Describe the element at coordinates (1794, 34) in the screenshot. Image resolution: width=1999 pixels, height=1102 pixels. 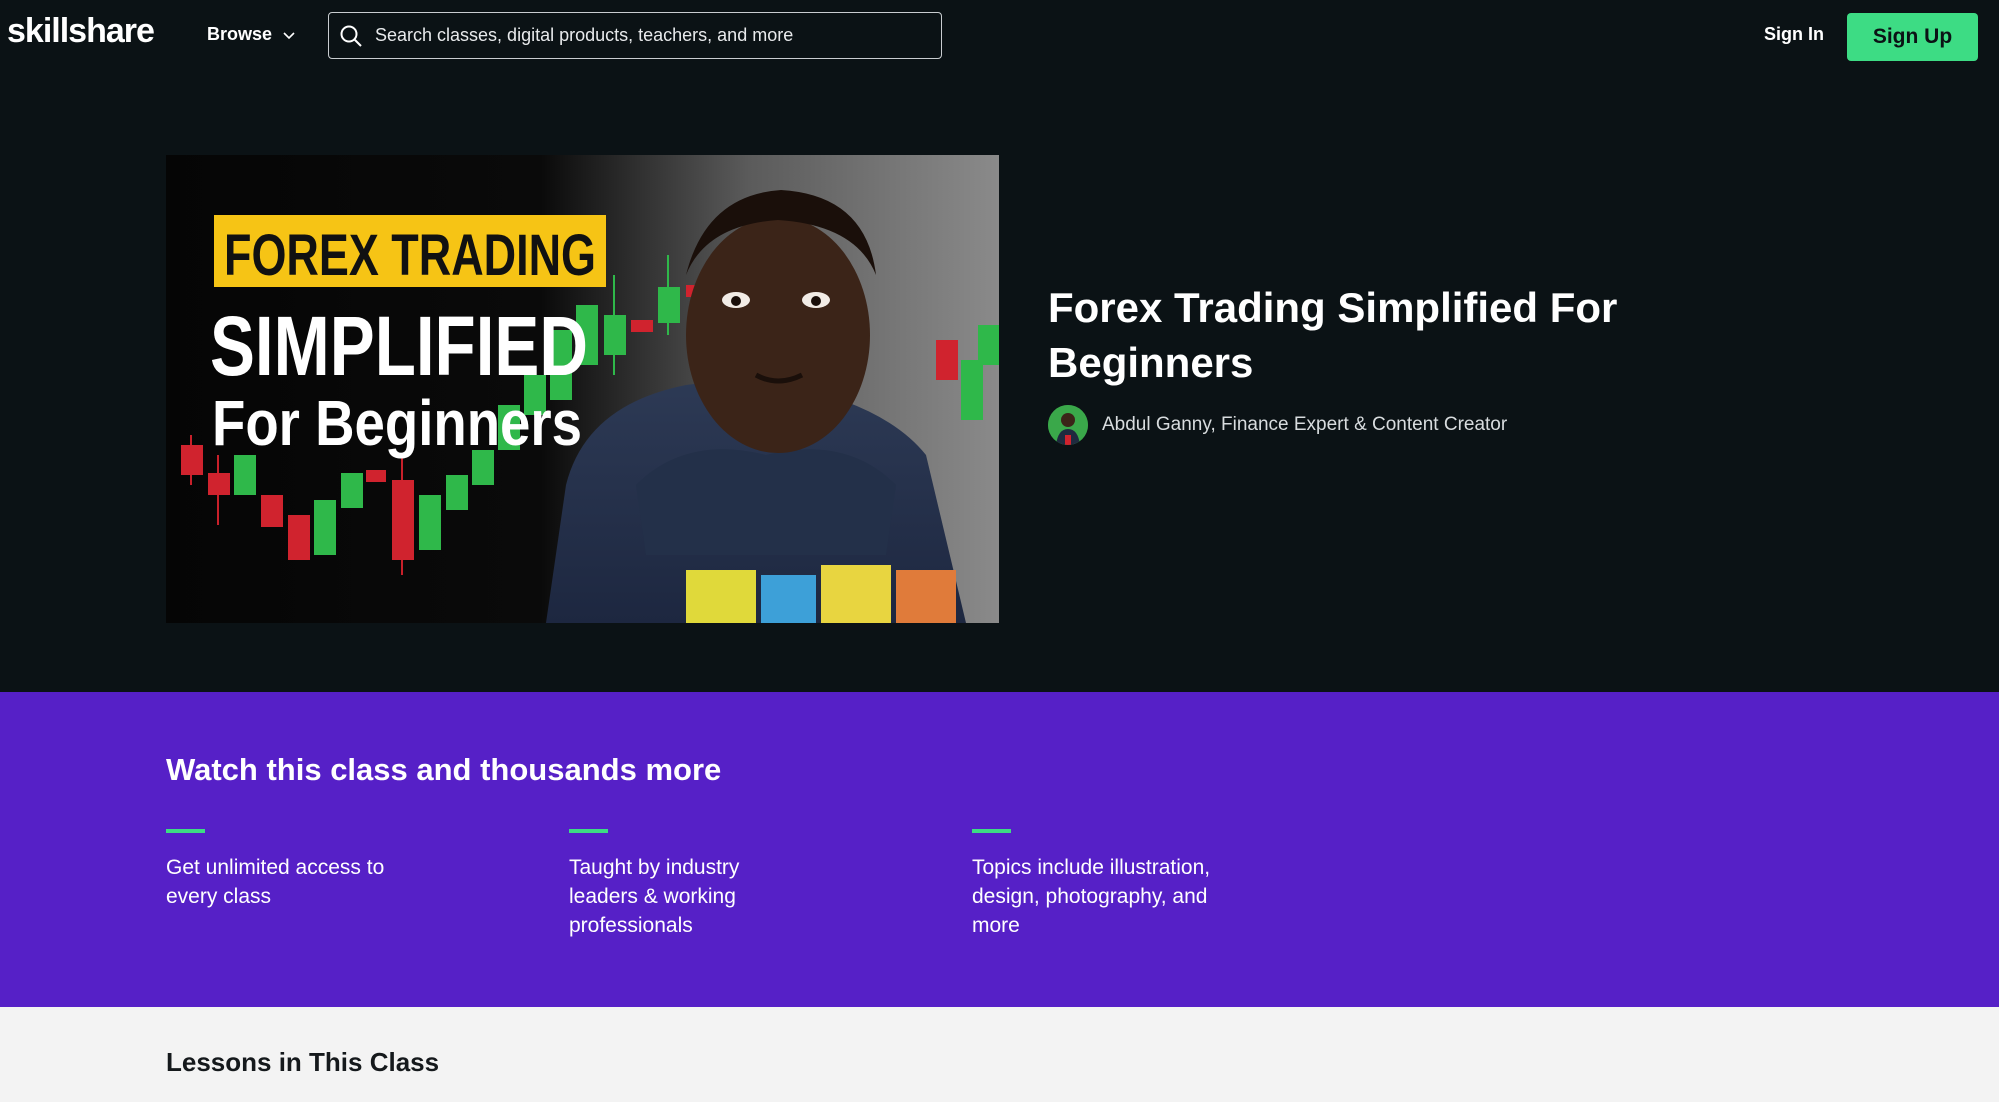
I see `sign-in-link: Sign In` at that location.